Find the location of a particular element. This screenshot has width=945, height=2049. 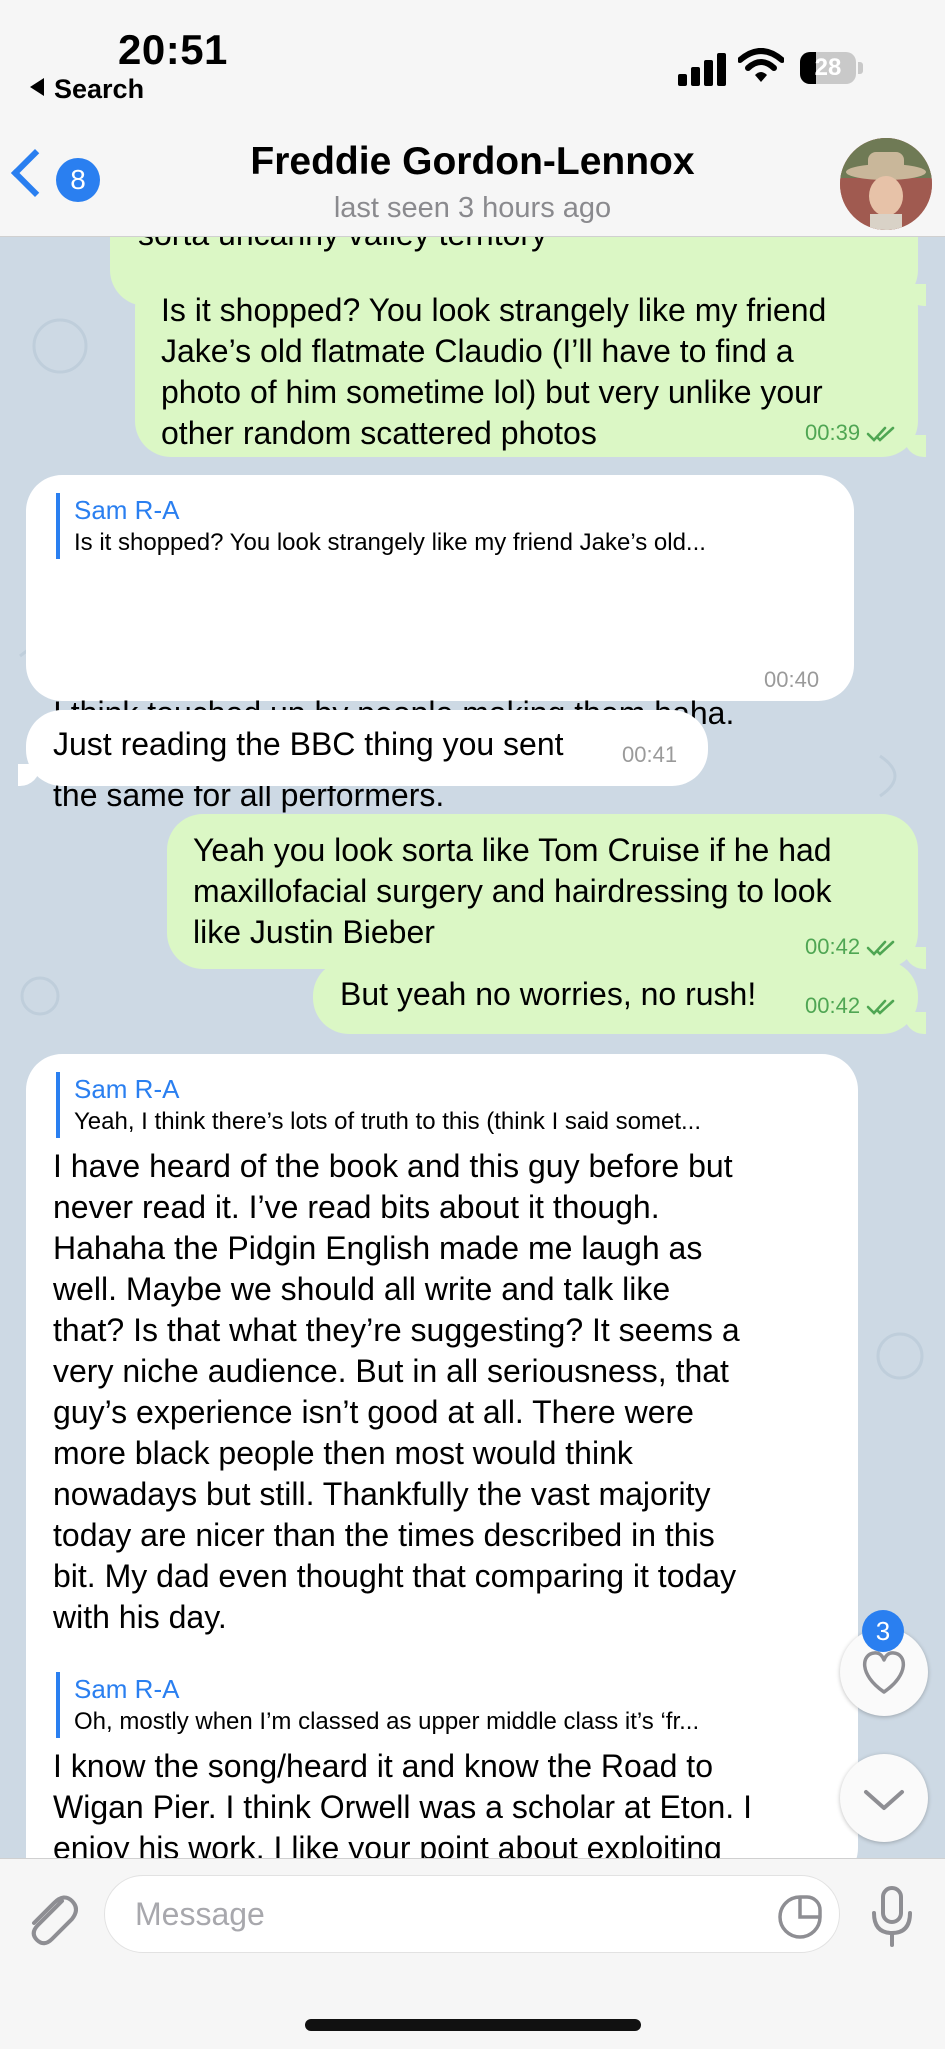

cellular-signal-icon is located at coordinates (703, 69).